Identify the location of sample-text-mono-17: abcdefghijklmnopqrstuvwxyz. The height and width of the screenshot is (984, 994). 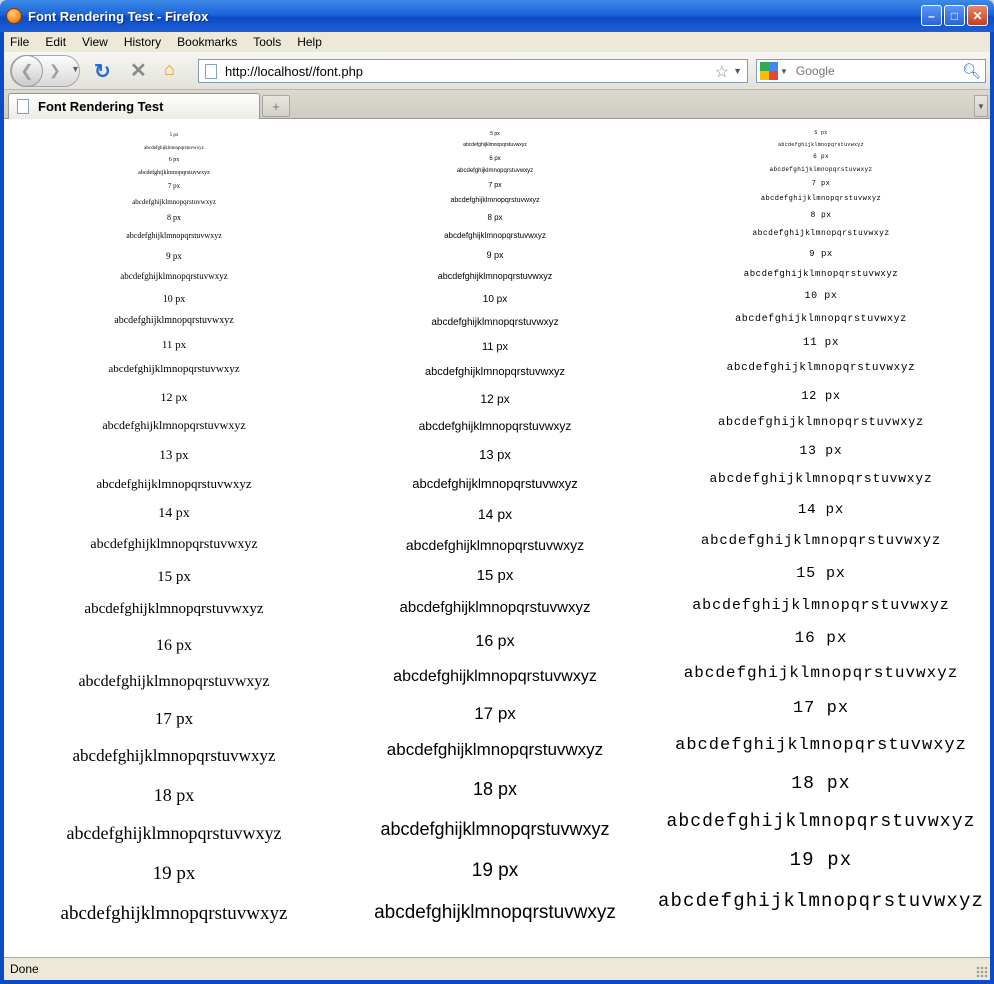
(821, 745).